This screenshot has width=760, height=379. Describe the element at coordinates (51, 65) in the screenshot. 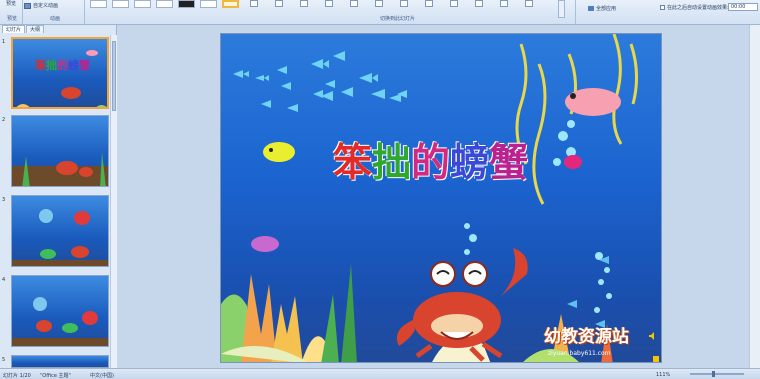

I see `svg-text: 拙` at that location.